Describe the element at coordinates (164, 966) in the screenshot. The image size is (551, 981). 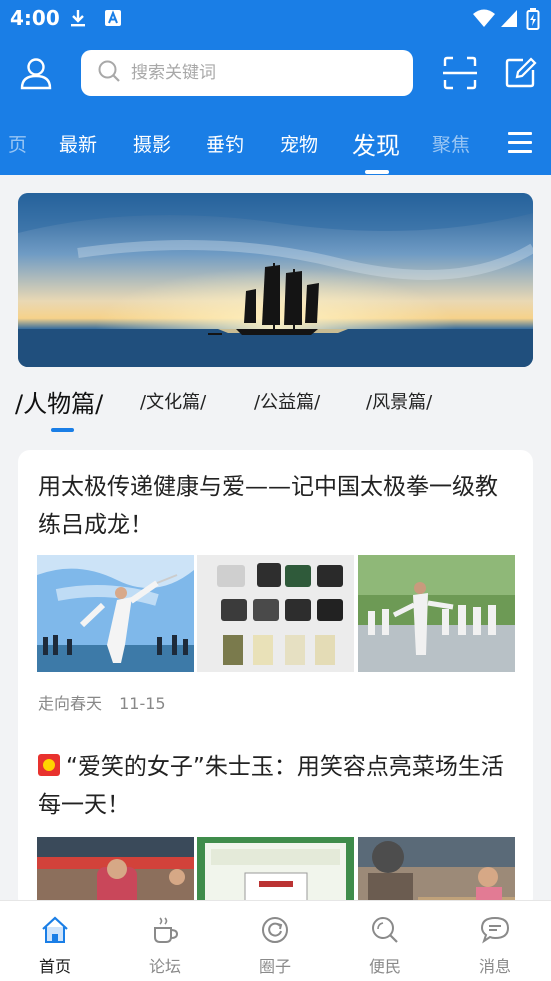
I see `nav-forum-label: 论坛` at that location.